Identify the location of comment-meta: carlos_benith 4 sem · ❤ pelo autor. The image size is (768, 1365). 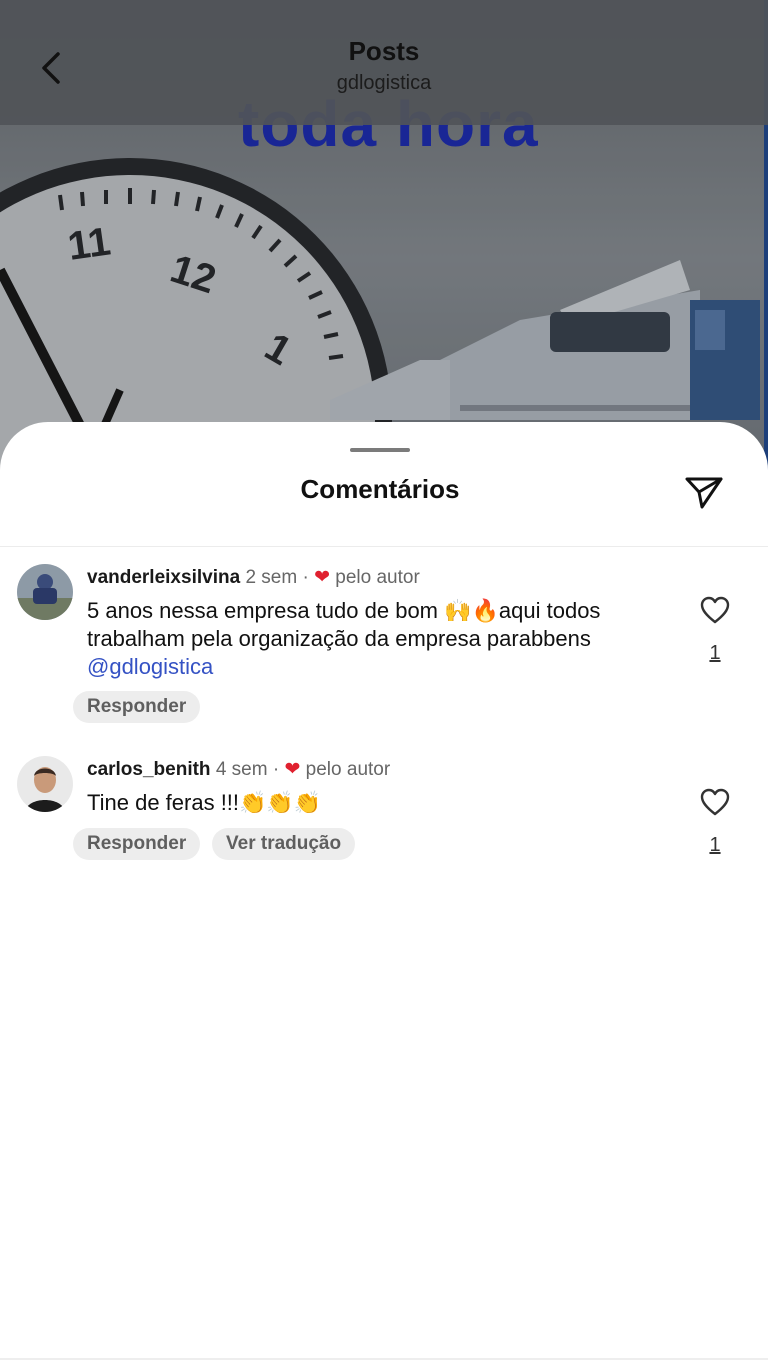
(238, 769).